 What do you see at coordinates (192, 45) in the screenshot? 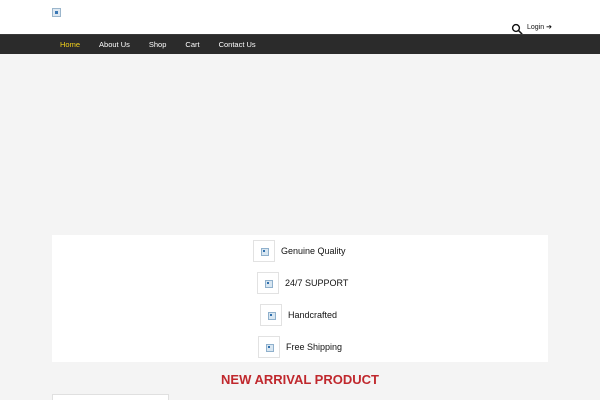
I see `nav-item-cart: Cart` at bounding box center [192, 45].